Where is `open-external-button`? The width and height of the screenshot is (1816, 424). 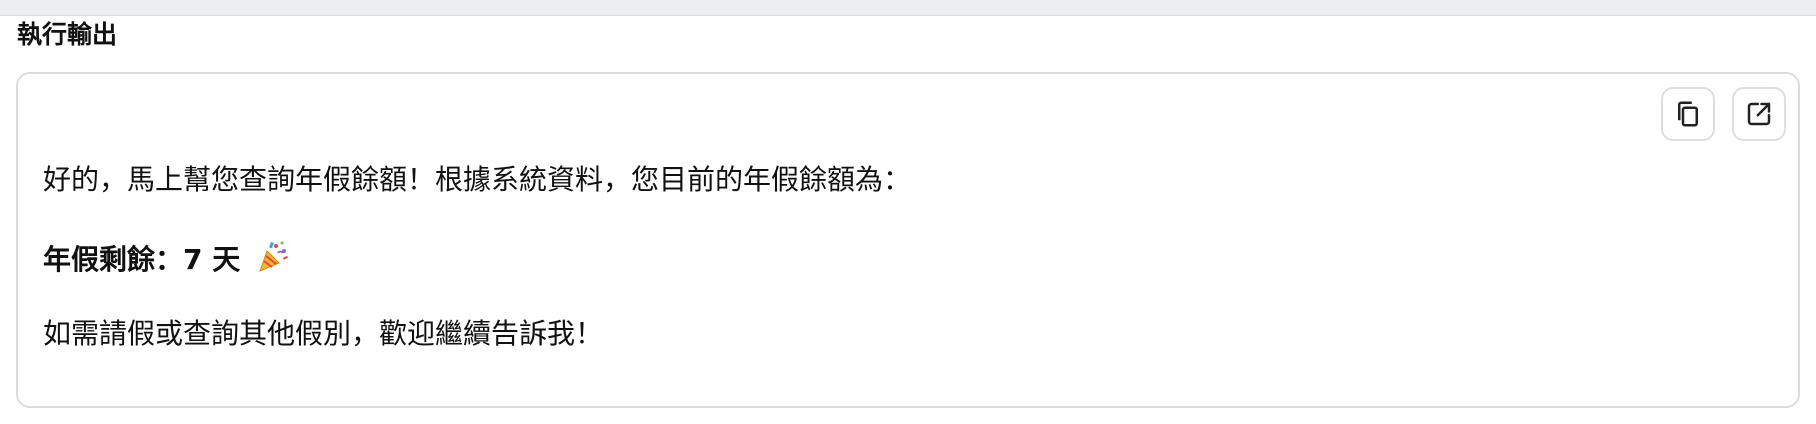
open-external-button is located at coordinates (1759, 114).